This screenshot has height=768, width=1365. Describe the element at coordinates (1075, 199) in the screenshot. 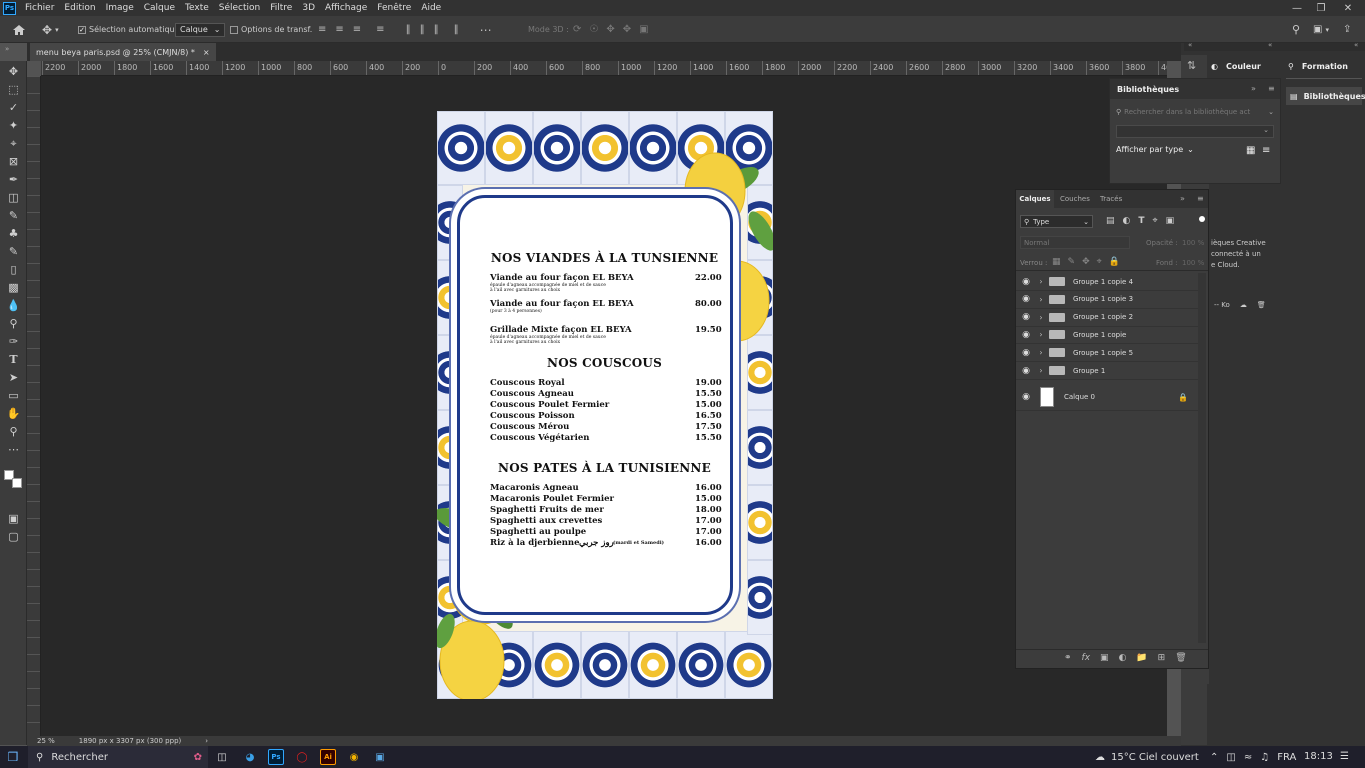

I see `tab-couches: Couches` at that location.